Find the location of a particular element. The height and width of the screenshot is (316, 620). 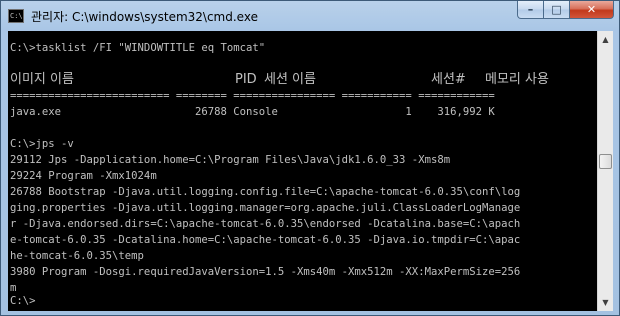

console-line: C:\>tasklist /FI "WINDOWTITLE eq Tomcat" is located at coordinates (138, 48).